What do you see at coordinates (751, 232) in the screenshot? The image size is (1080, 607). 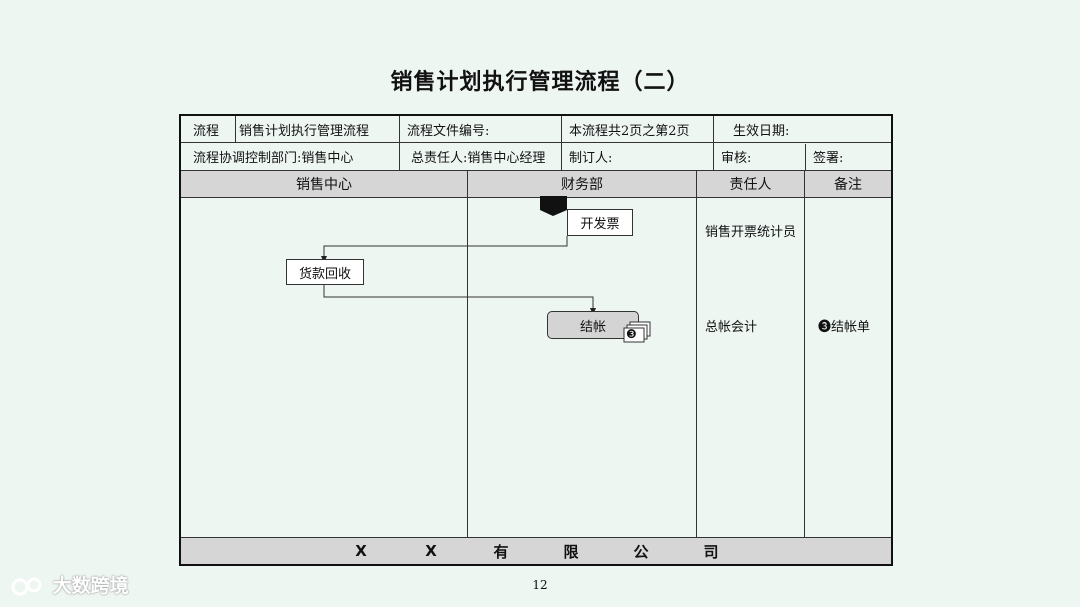 I see `responsible-invoice: 销售开票统计员` at bounding box center [751, 232].